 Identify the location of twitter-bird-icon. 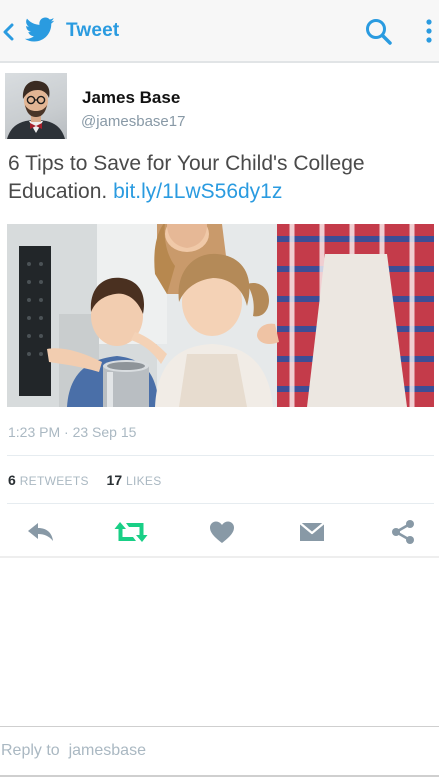
(40, 29).